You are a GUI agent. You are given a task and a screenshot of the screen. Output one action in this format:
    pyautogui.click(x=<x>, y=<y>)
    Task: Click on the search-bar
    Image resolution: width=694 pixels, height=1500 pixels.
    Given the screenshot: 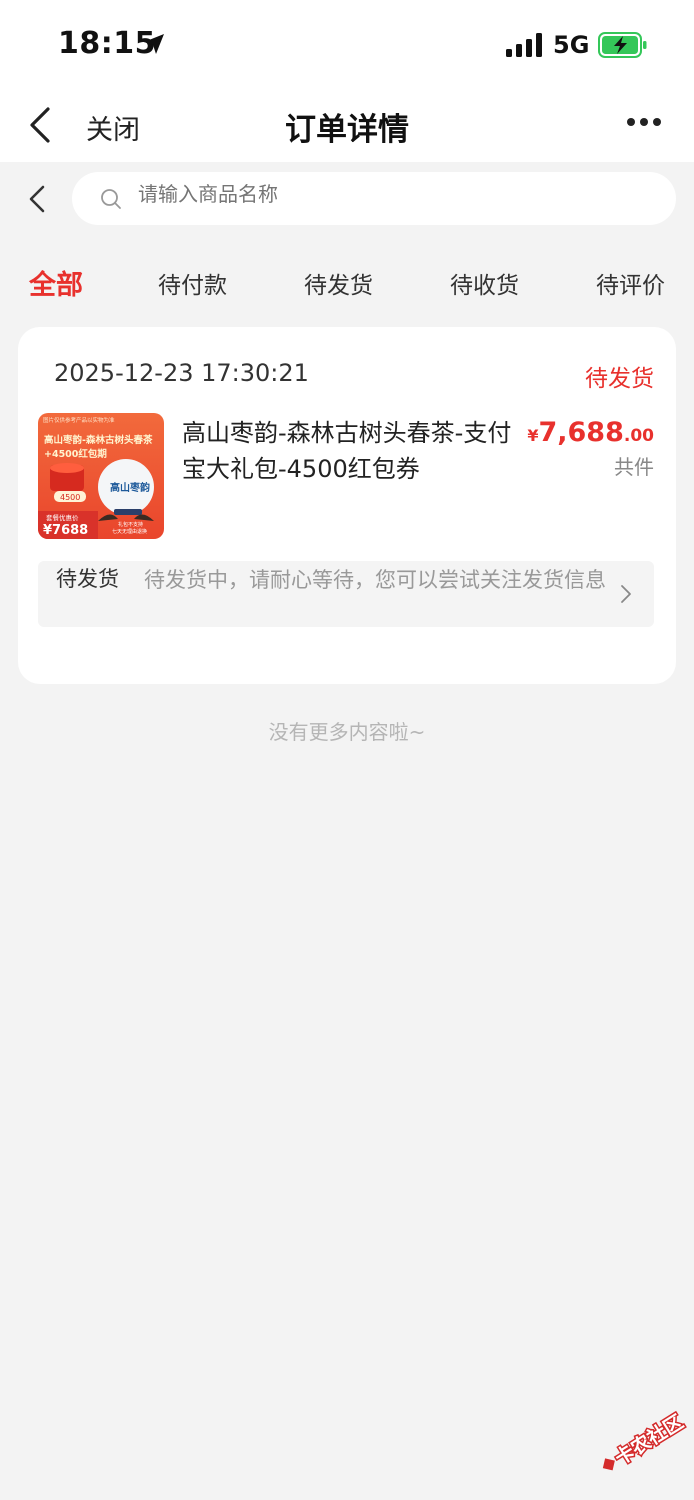 What is the action you would take?
    pyautogui.click(x=374, y=198)
    